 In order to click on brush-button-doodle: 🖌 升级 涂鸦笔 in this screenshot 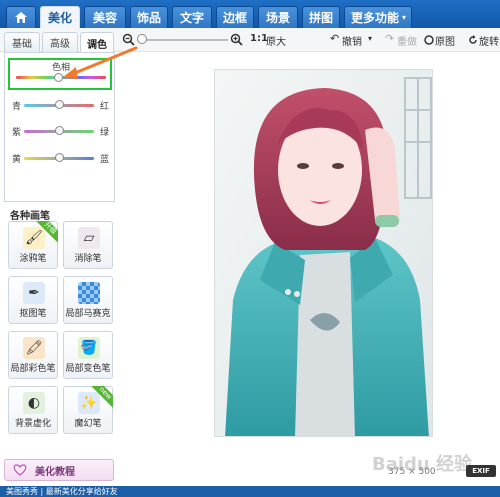, I will do `click(33, 245)`.